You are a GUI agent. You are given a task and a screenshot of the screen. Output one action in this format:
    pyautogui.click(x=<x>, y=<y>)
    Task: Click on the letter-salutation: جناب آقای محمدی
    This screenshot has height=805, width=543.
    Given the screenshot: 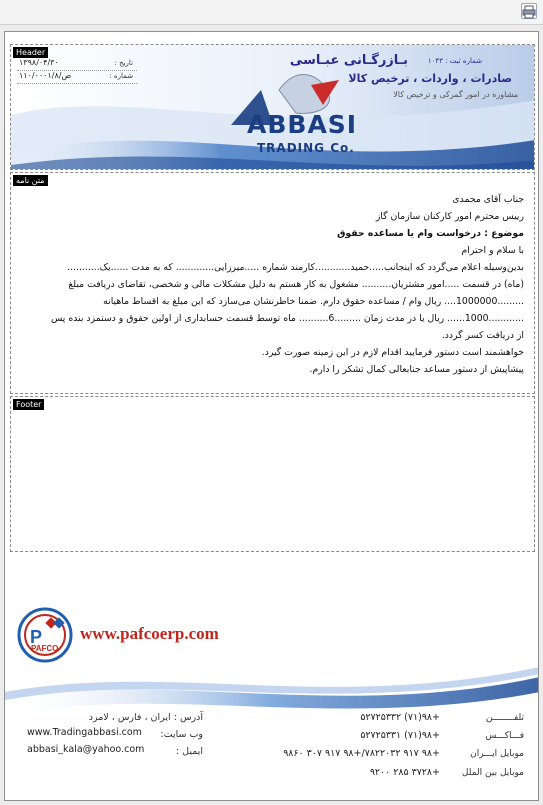 What is the action you would take?
    pyautogui.click(x=488, y=199)
    